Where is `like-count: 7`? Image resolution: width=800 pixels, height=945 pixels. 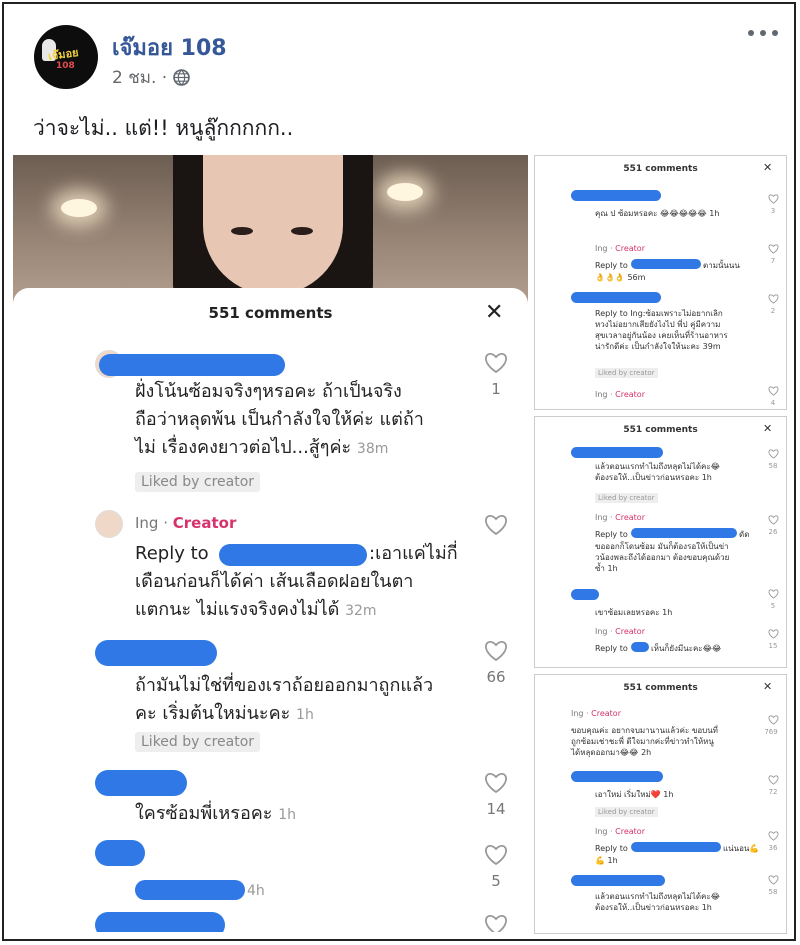
like-count: 7 is located at coordinates (773, 261).